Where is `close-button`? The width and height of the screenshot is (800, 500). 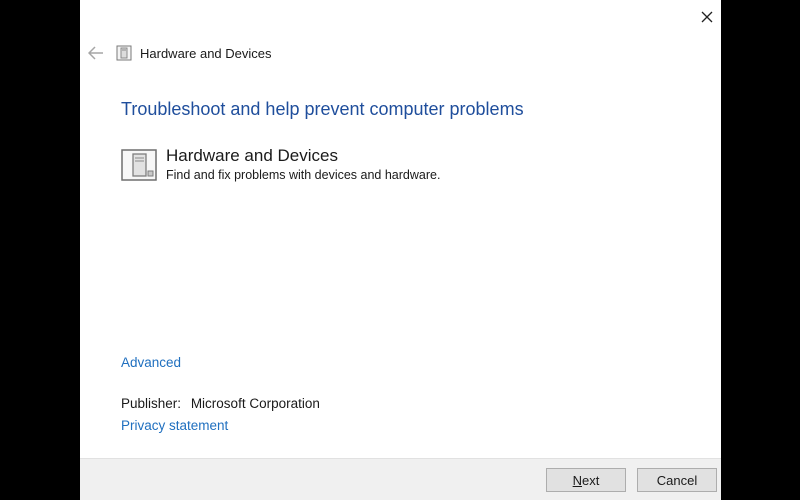
close-button is located at coordinates (707, 17).